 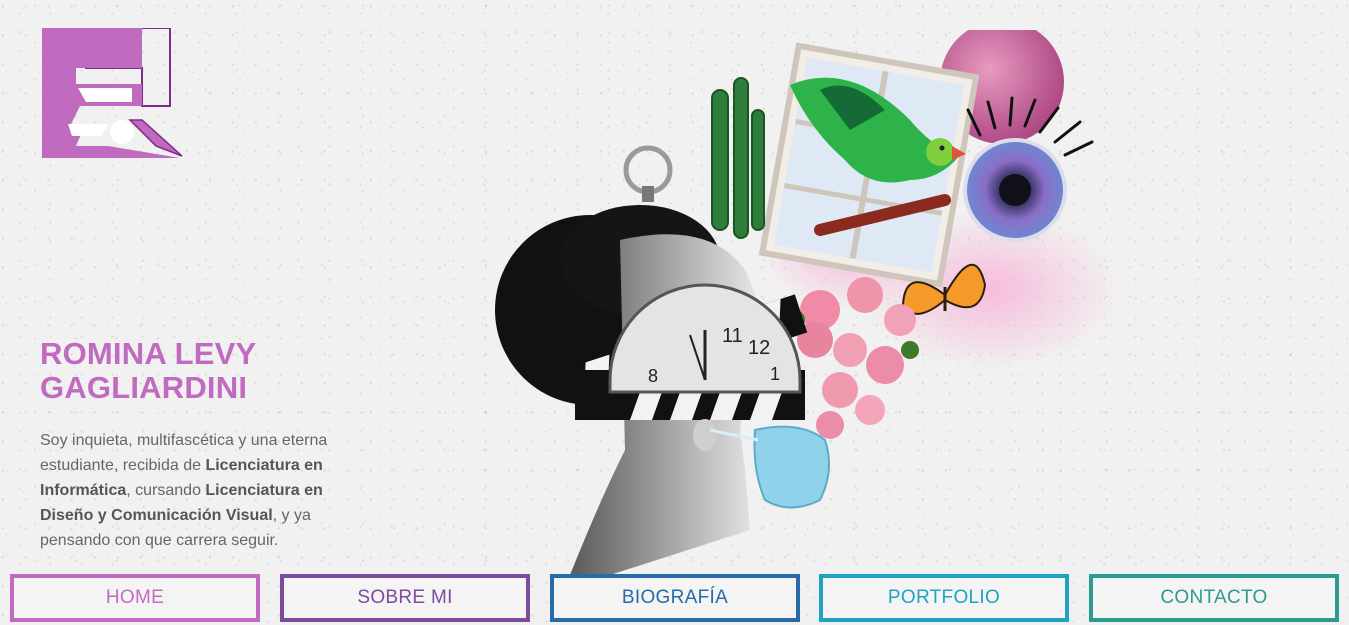 What do you see at coordinates (775, 374) in the screenshot?
I see `clock-numeral: 1` at bounding box center [775, 374].